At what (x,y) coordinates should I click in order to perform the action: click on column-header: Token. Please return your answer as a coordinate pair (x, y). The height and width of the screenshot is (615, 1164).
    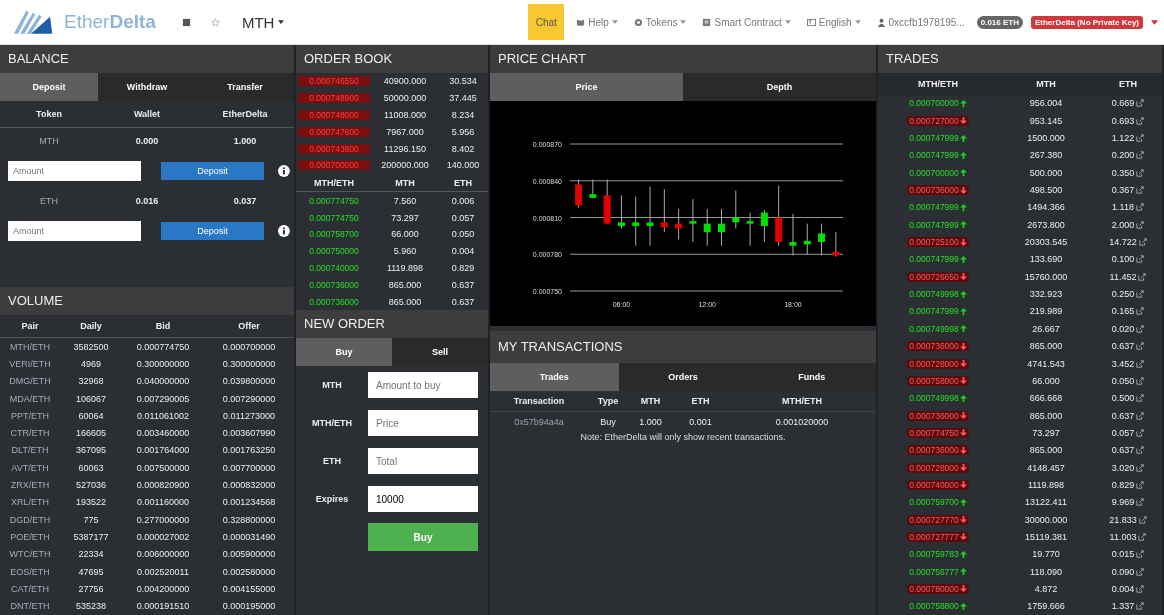
    Looking at the image, I should click on (49, 114).